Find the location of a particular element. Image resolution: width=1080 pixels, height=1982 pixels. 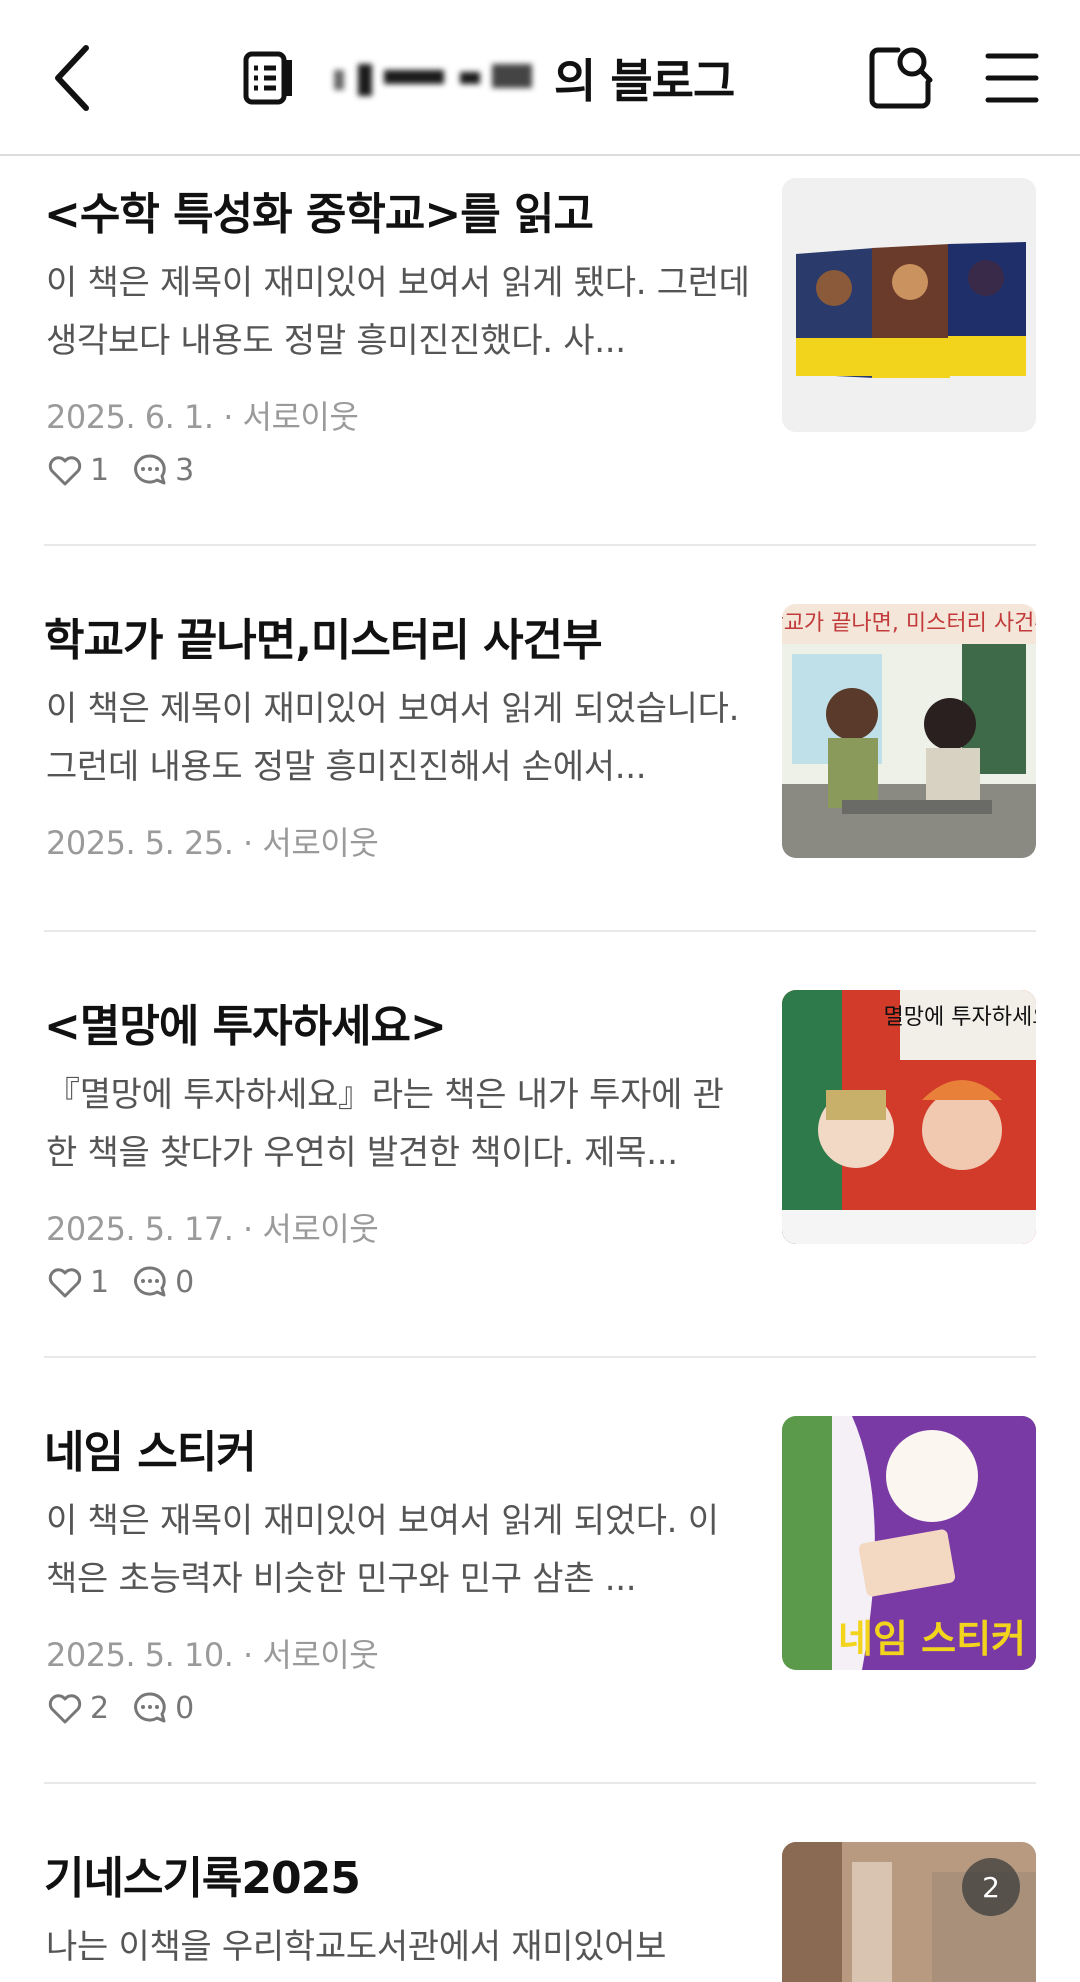

blog-search-icon is located at coordinates (901, 78).